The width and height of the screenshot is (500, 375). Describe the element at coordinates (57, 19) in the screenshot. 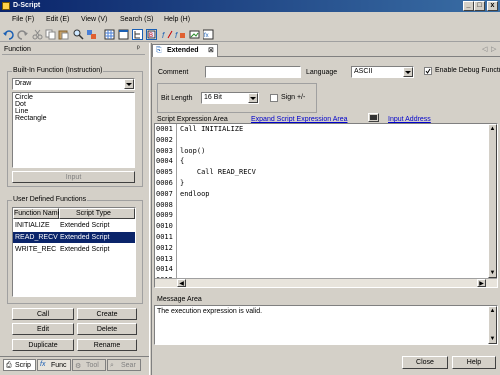

I see `menu-edit: Edit (E)` at that location.